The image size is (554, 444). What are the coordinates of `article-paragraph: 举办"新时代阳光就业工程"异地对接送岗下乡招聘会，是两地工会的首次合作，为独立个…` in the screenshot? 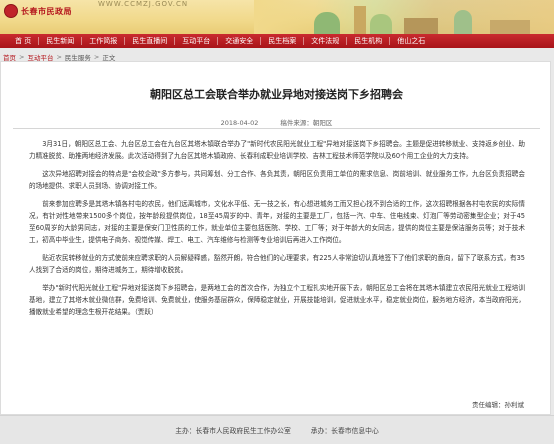 It's located at (277, 300).